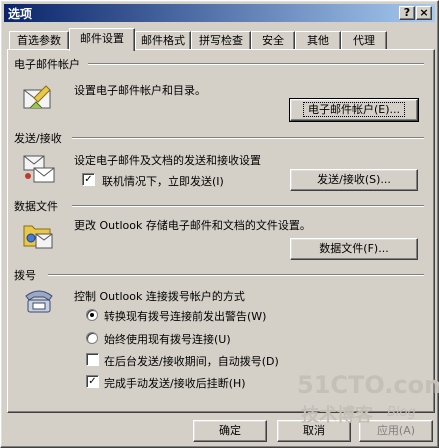 This screenshot has width=439, height=448. Describe the element at coordinates (318, 40) in the screenshot. I see `tab-other: 其他` at that location.